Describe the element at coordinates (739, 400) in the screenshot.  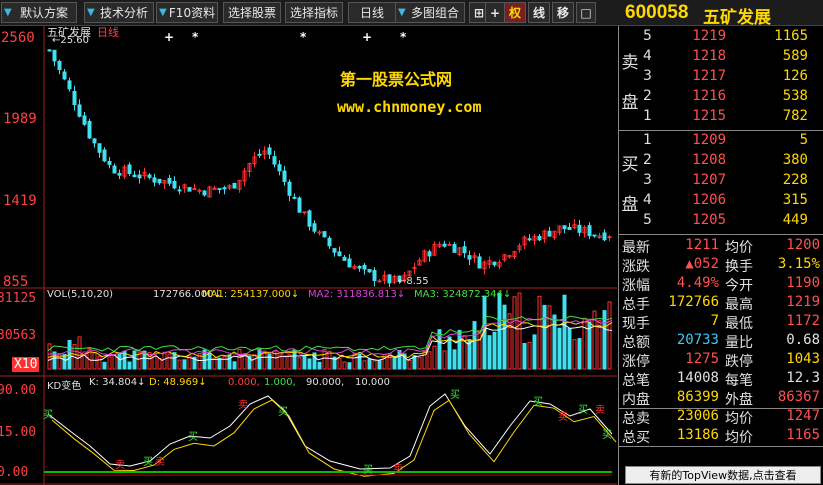
I see `stat-label: 外盘` at that location.